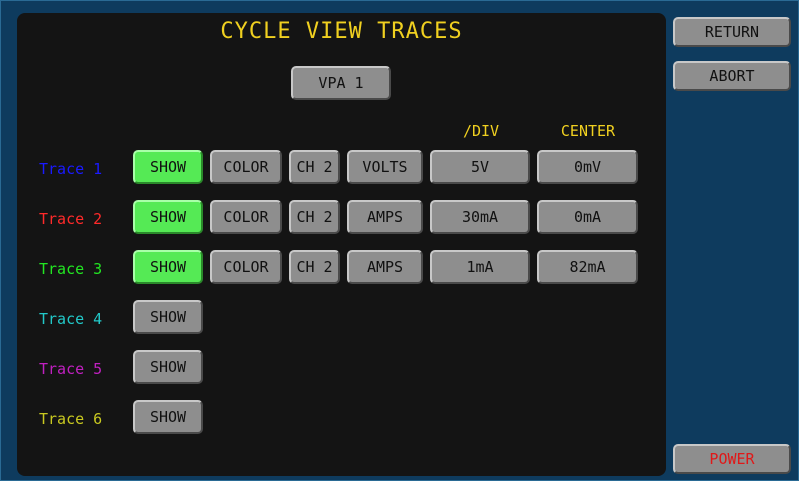  Describe the element at coordinates (732, 32) in the screenshot. I see `return-button: RETURN` at that location.